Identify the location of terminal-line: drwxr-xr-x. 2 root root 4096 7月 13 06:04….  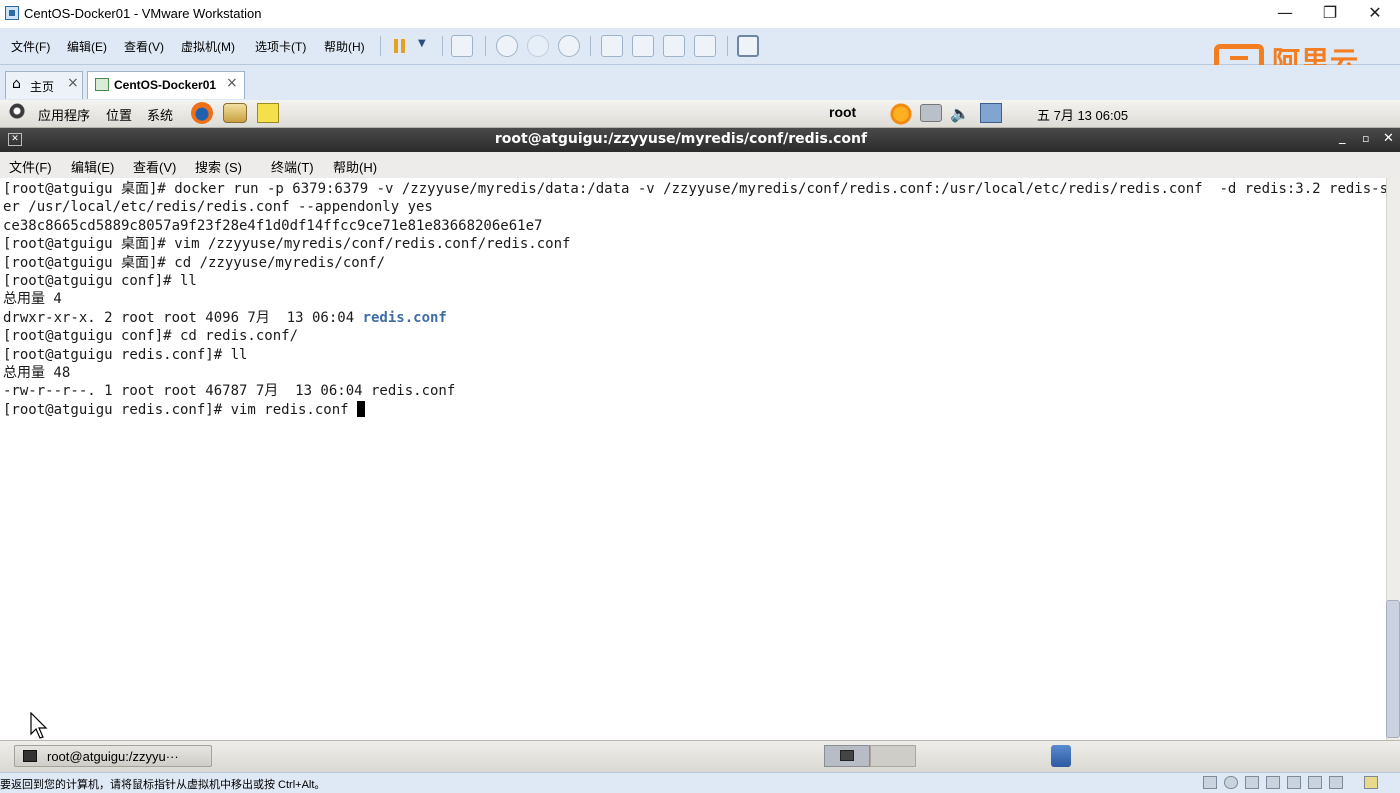
(701, 318).